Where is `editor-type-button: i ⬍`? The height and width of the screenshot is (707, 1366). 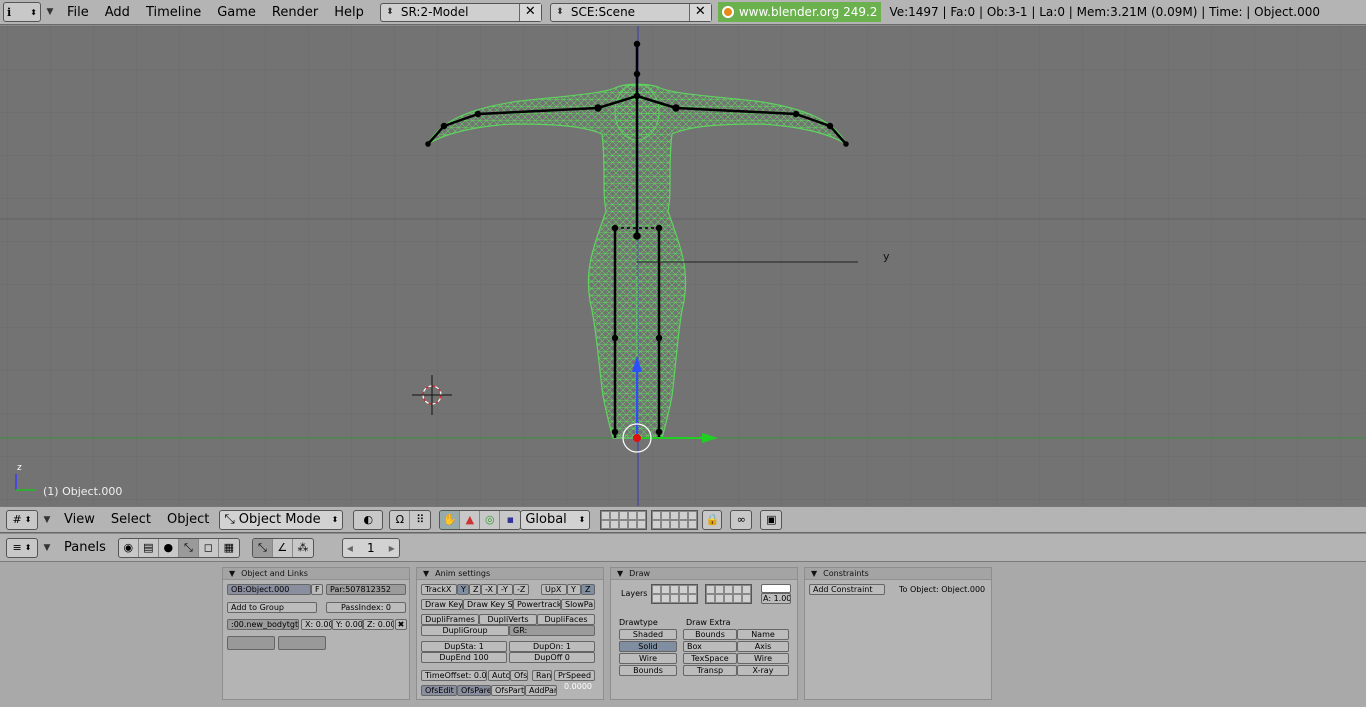
editor-type-button: i ⬍ is located at coordinates (22, 12).